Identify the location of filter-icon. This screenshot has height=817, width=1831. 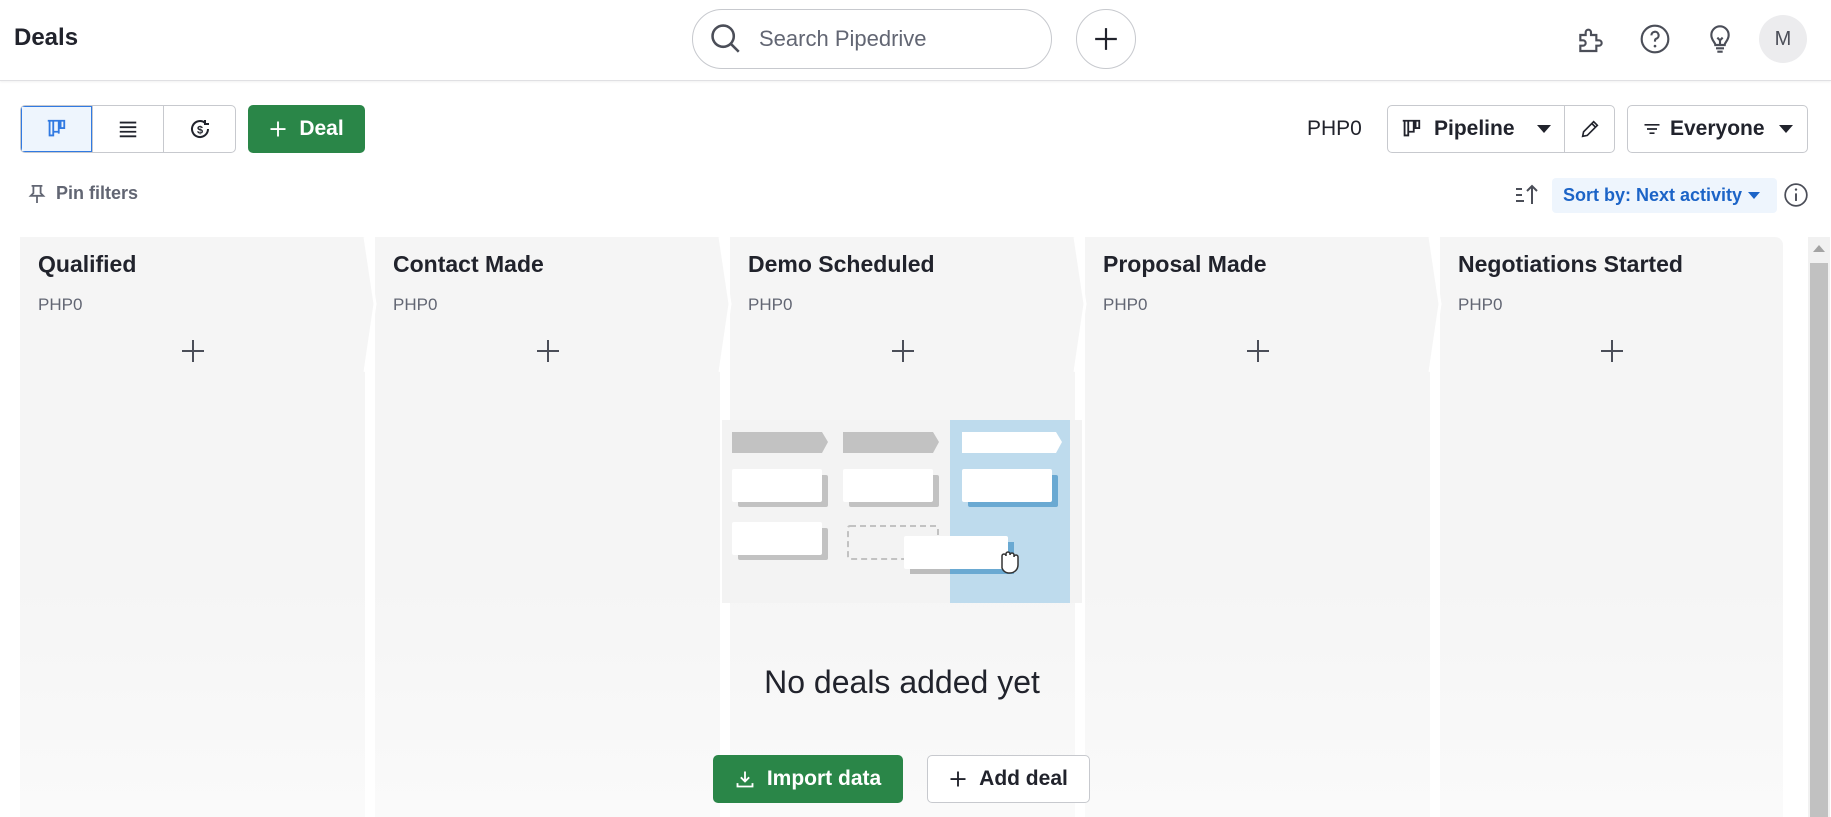
(1652, 129).